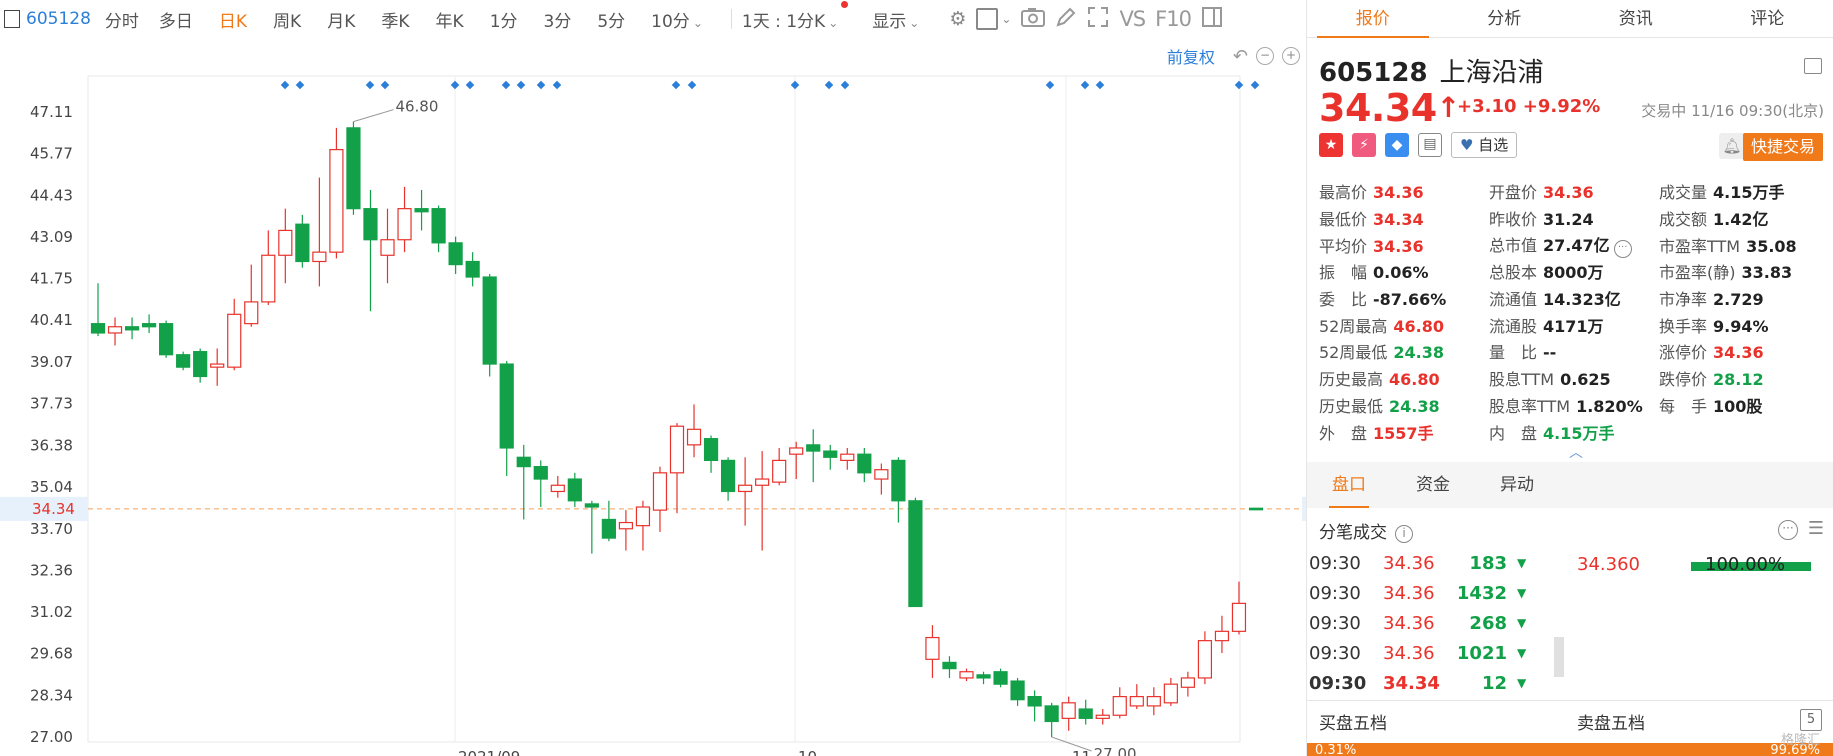 The image size is (1833, 756). I want to click on alert-bell-icon: 🔔︎, so click(1732, 146).